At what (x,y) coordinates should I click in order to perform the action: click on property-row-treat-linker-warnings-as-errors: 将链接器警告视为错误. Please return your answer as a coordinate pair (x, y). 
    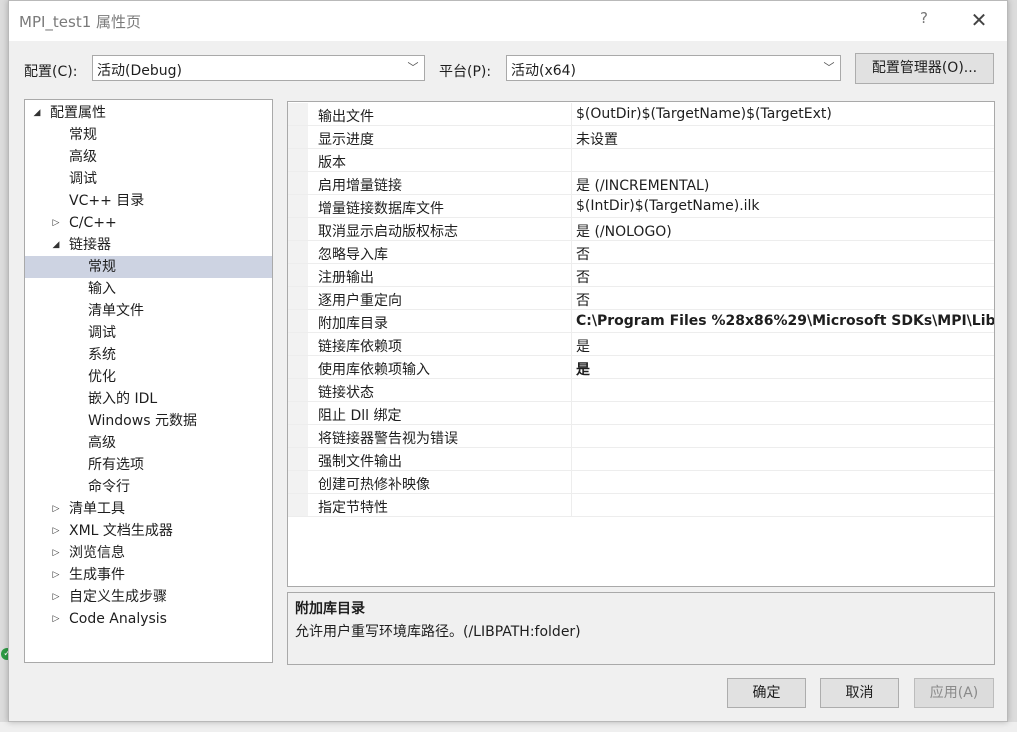
    Looking at the image, I should click on (641, 436).